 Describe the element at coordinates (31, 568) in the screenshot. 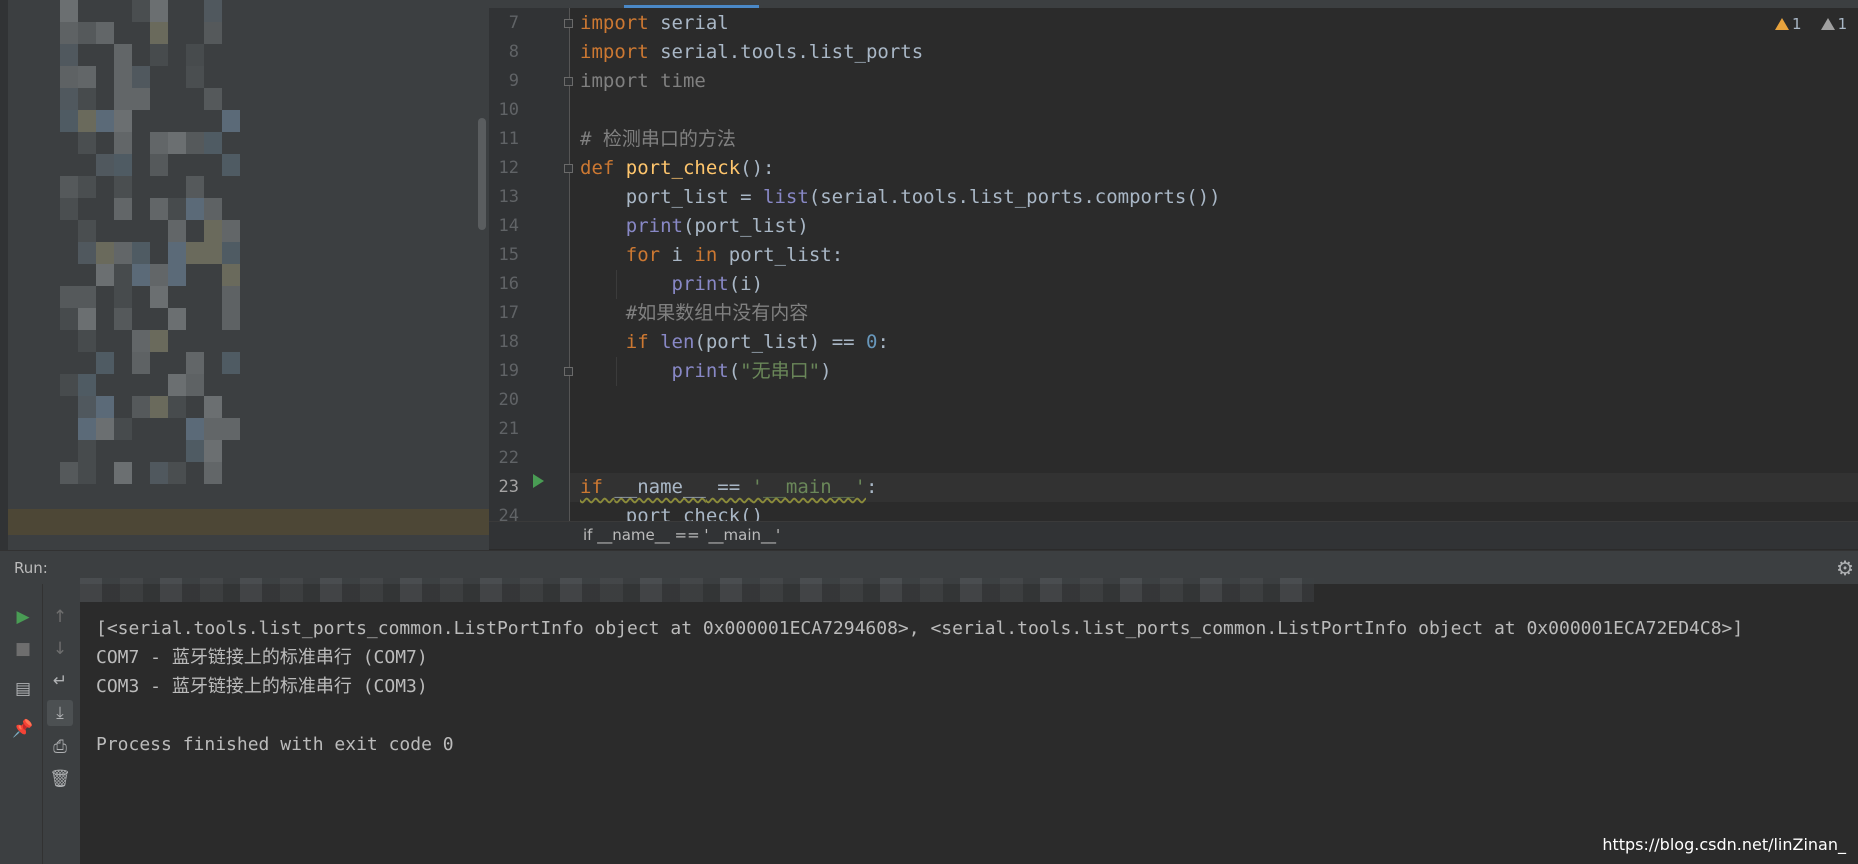

I see `run-panel-title: Run:` at that location.